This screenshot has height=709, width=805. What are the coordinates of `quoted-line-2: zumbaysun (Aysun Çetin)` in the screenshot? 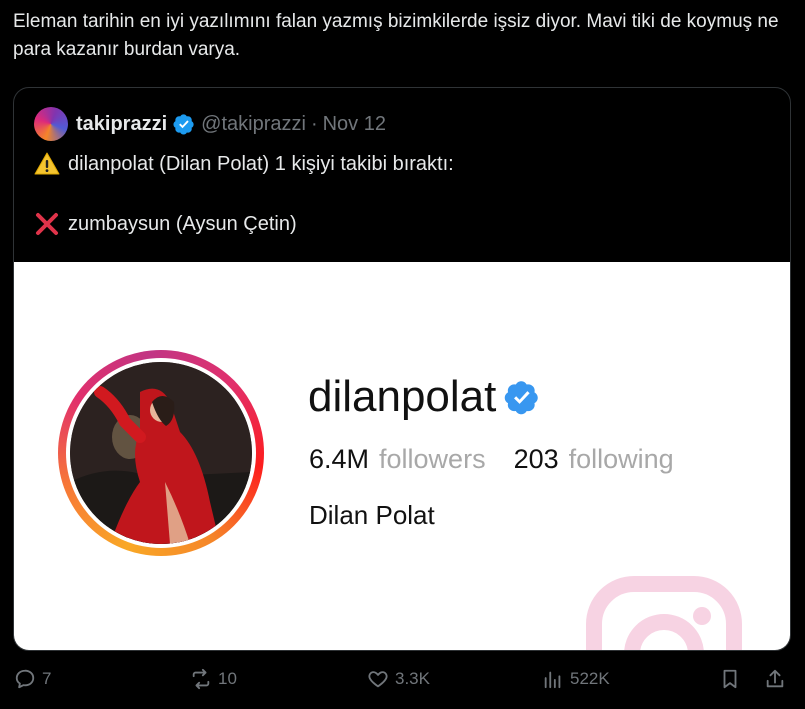 It's located at (165, 224).